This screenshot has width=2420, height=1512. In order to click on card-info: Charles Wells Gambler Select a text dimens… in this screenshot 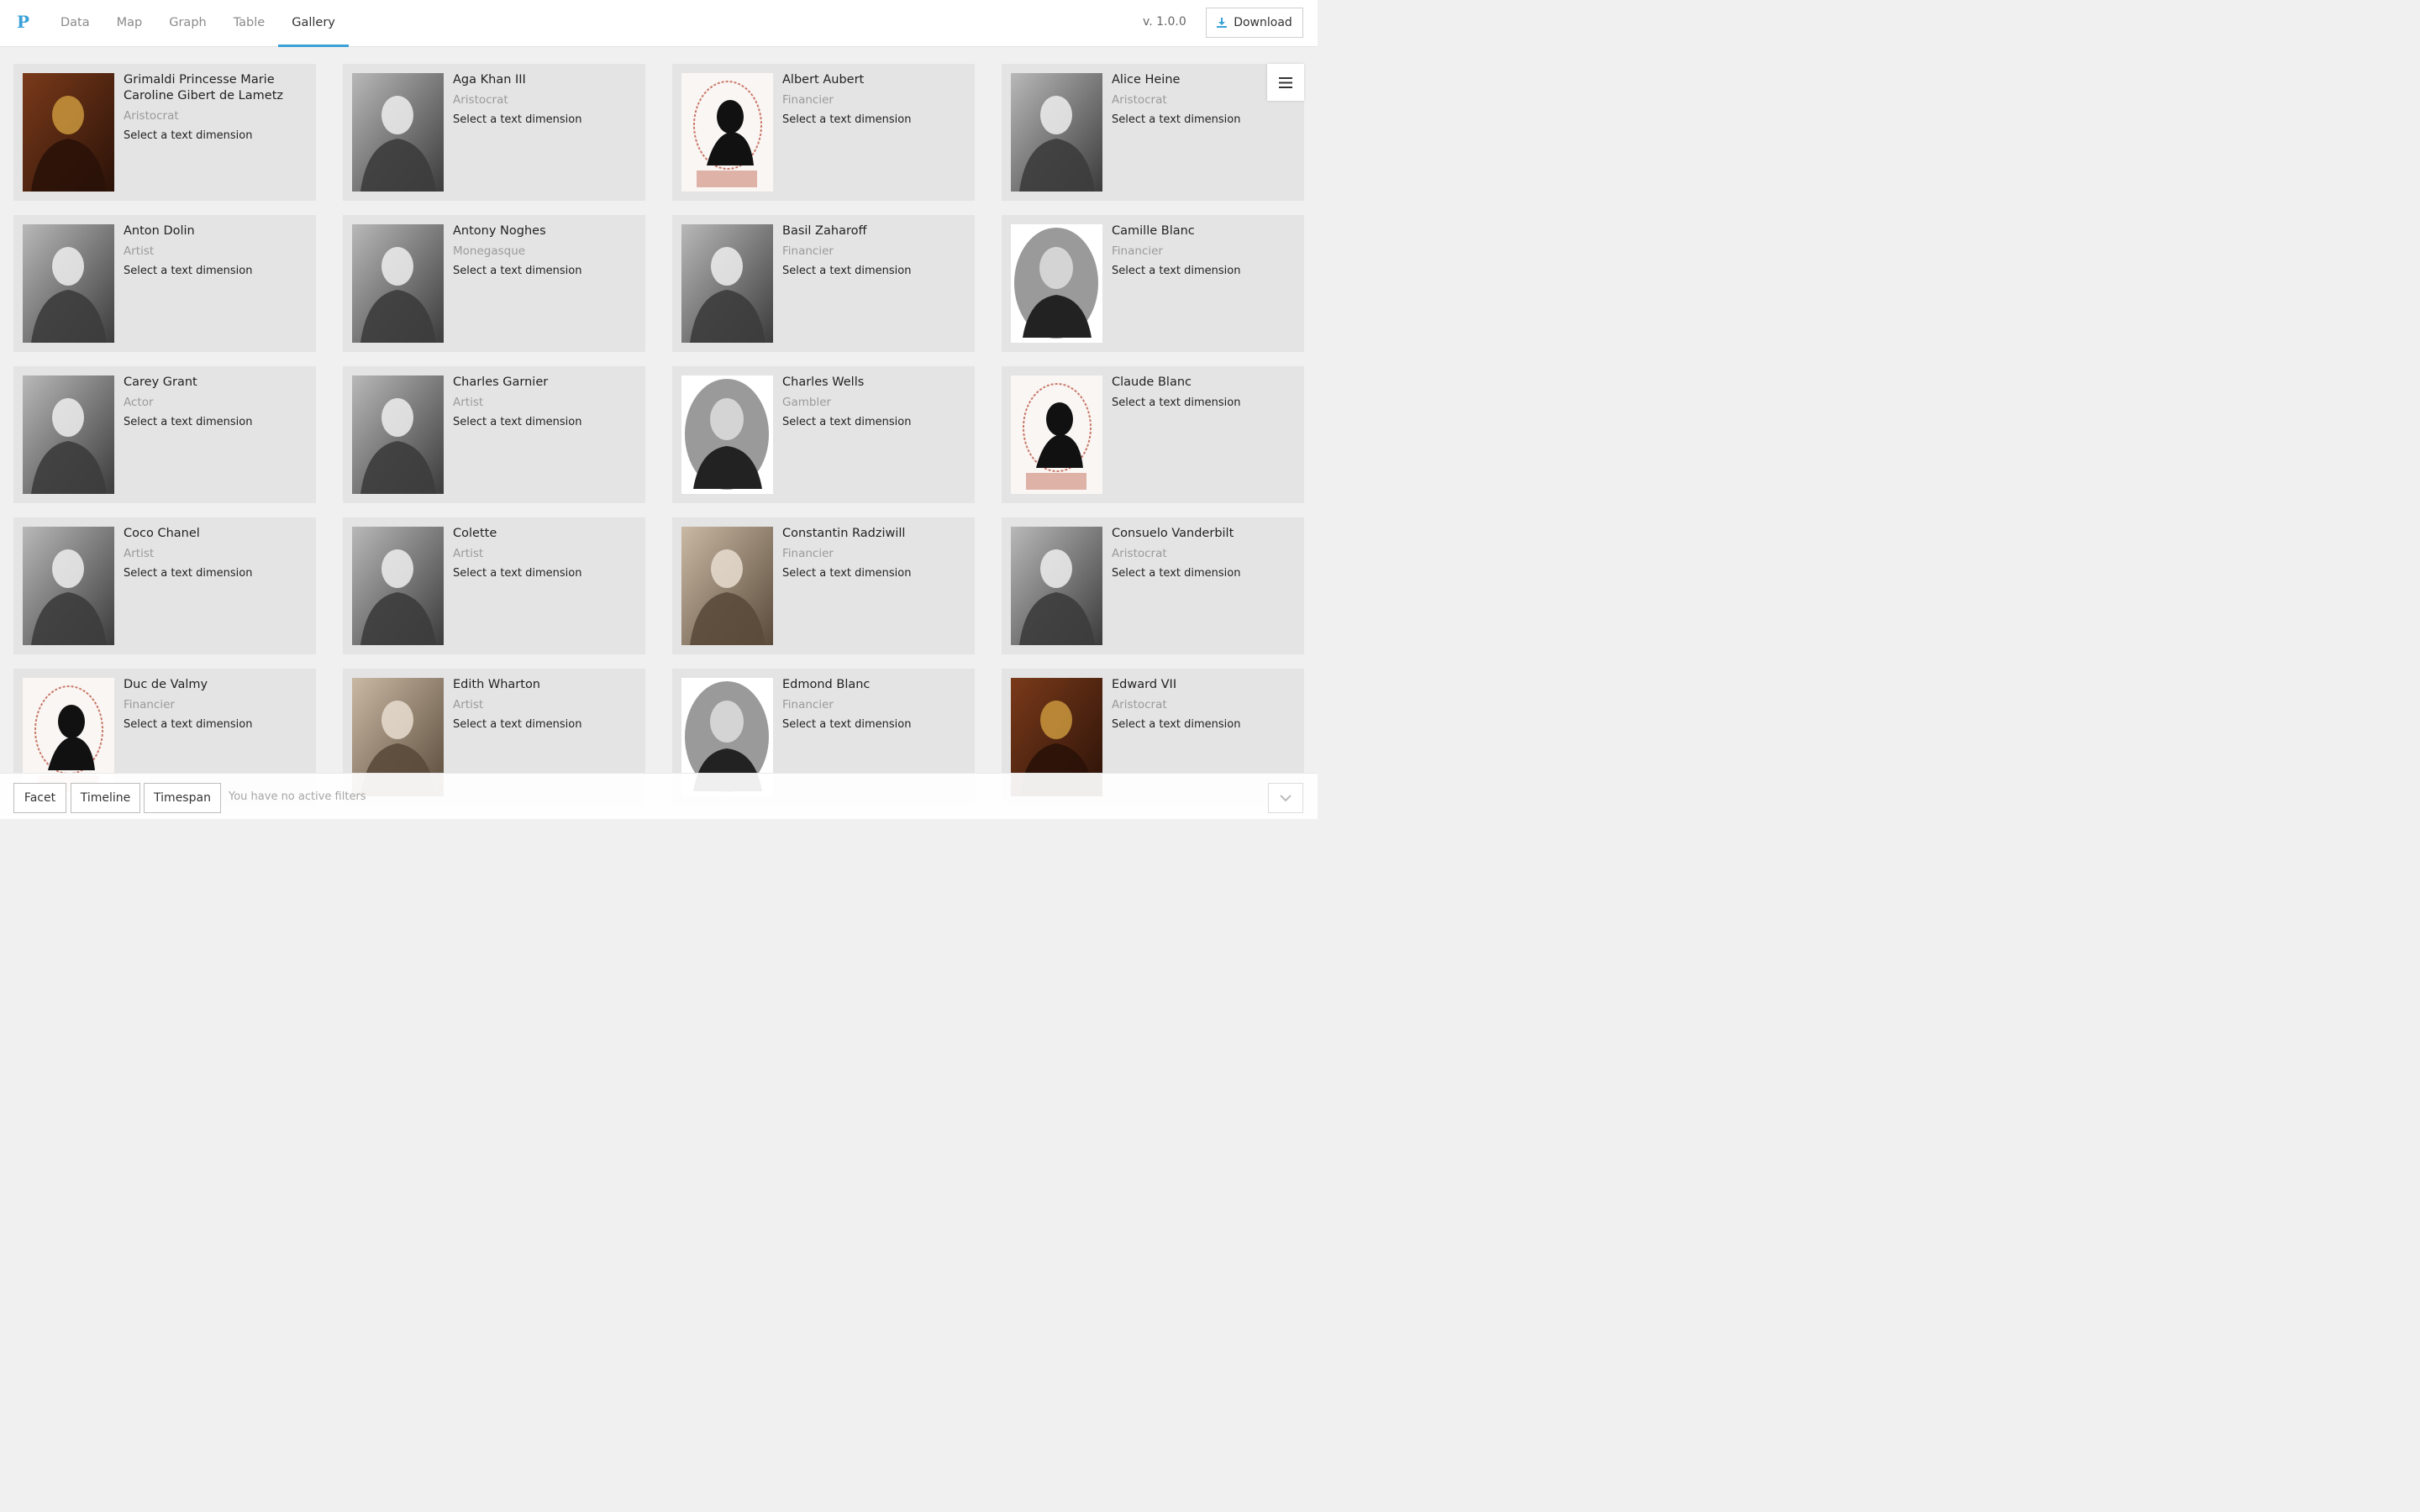, I will do `click(873, 402)`.